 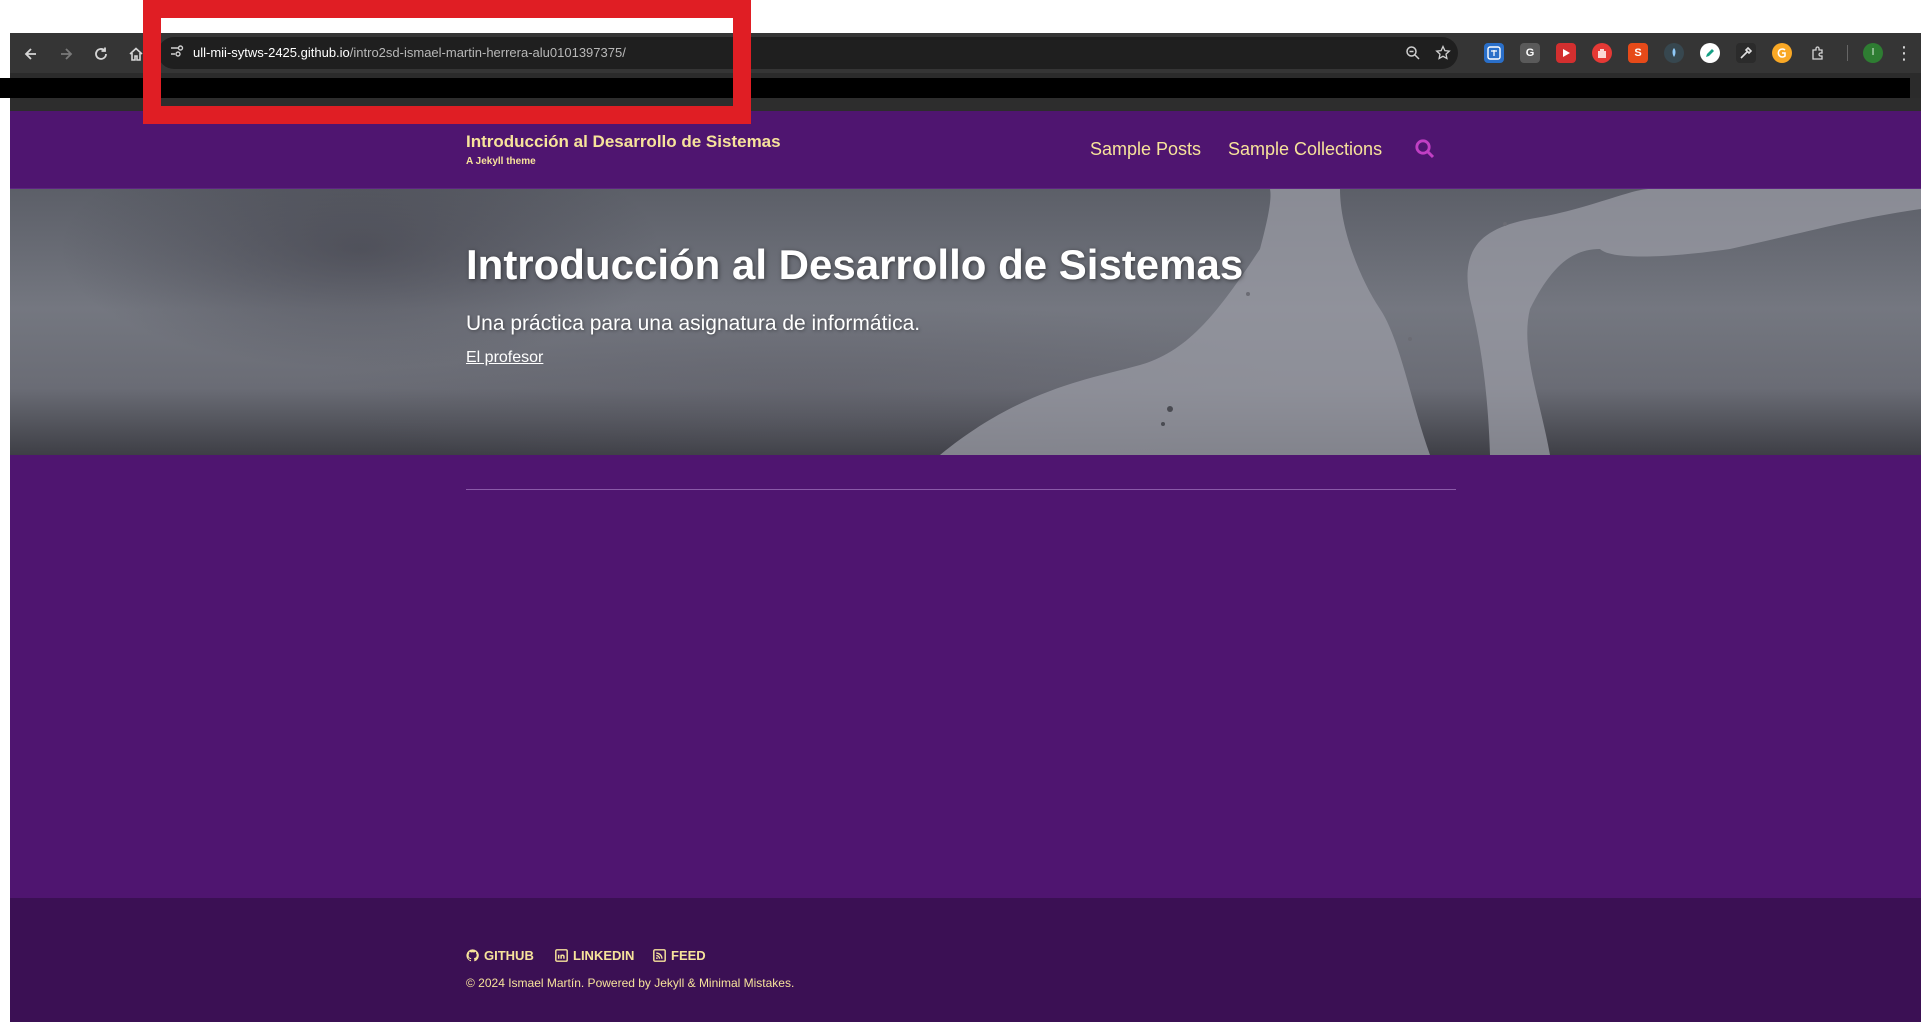 I want to click on grammarly-extension-icon, so click(x=1782, y=53).